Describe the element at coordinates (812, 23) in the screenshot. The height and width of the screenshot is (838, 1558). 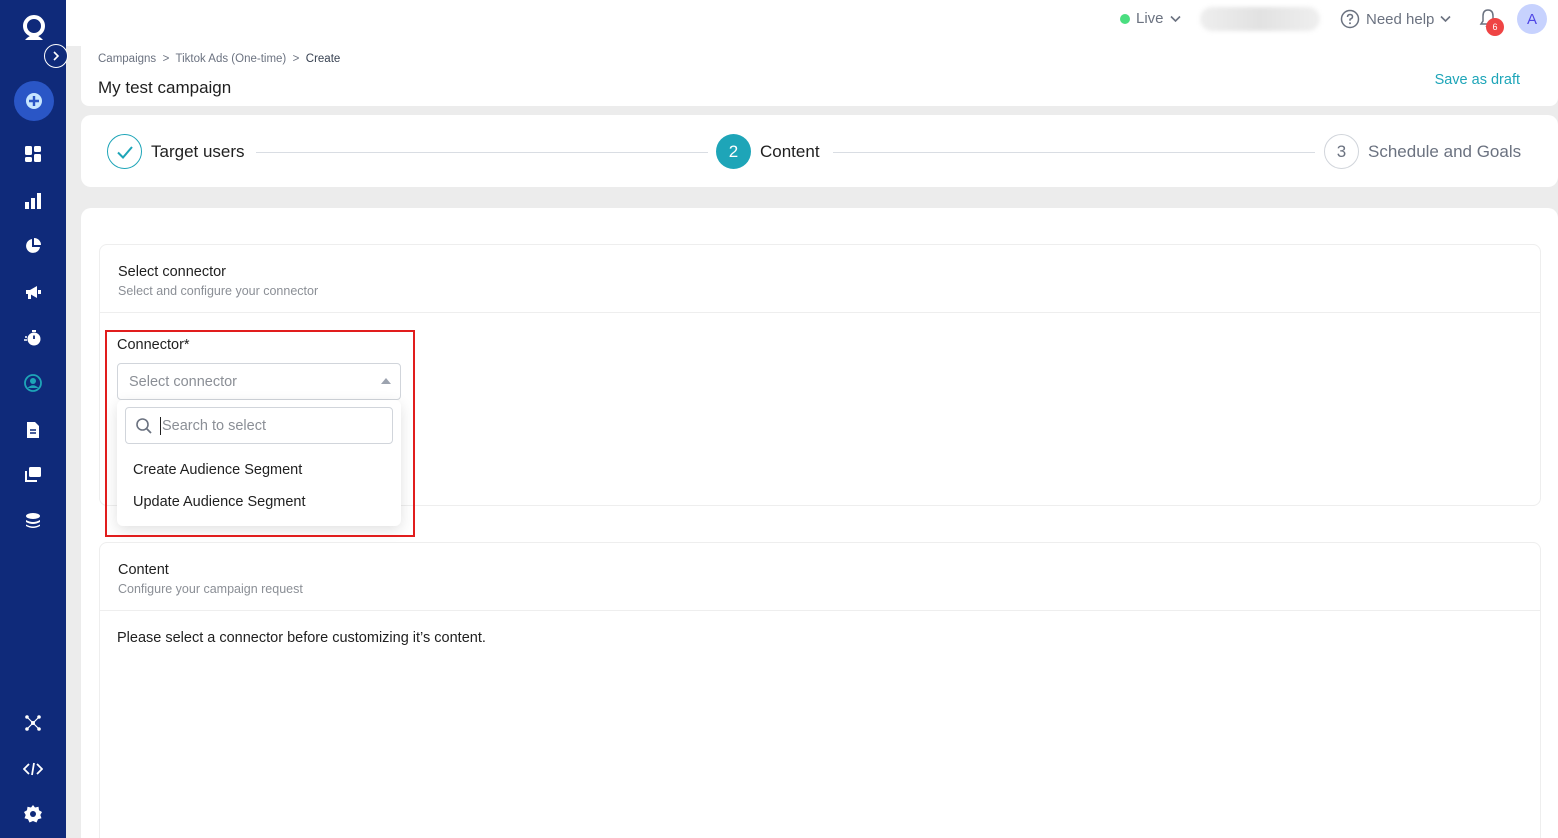
I see `top-bar` at that location.